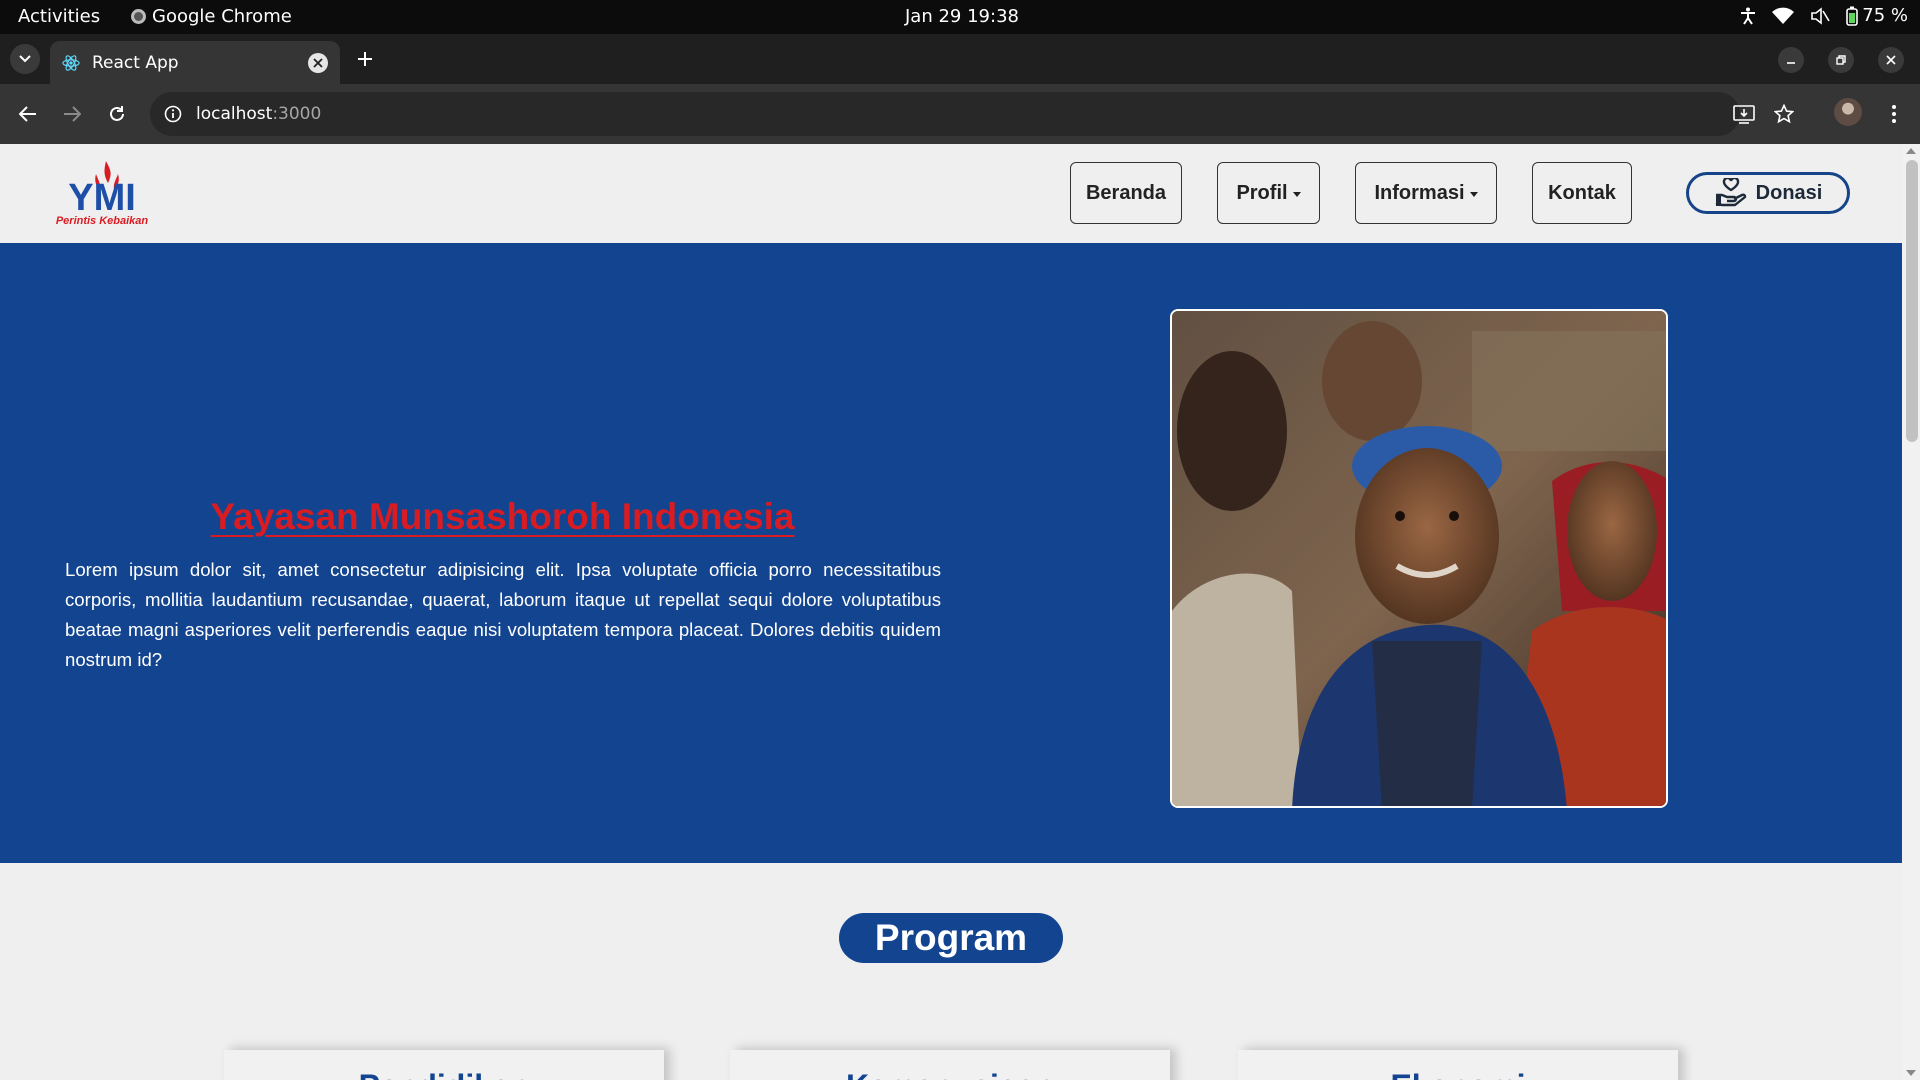 The height and width of the screenshot is (1080, 1920). What do you see at coordinates (1791, 63) in the screenshot?
I see `minimize-icon` at bounding box center [1791, 63].